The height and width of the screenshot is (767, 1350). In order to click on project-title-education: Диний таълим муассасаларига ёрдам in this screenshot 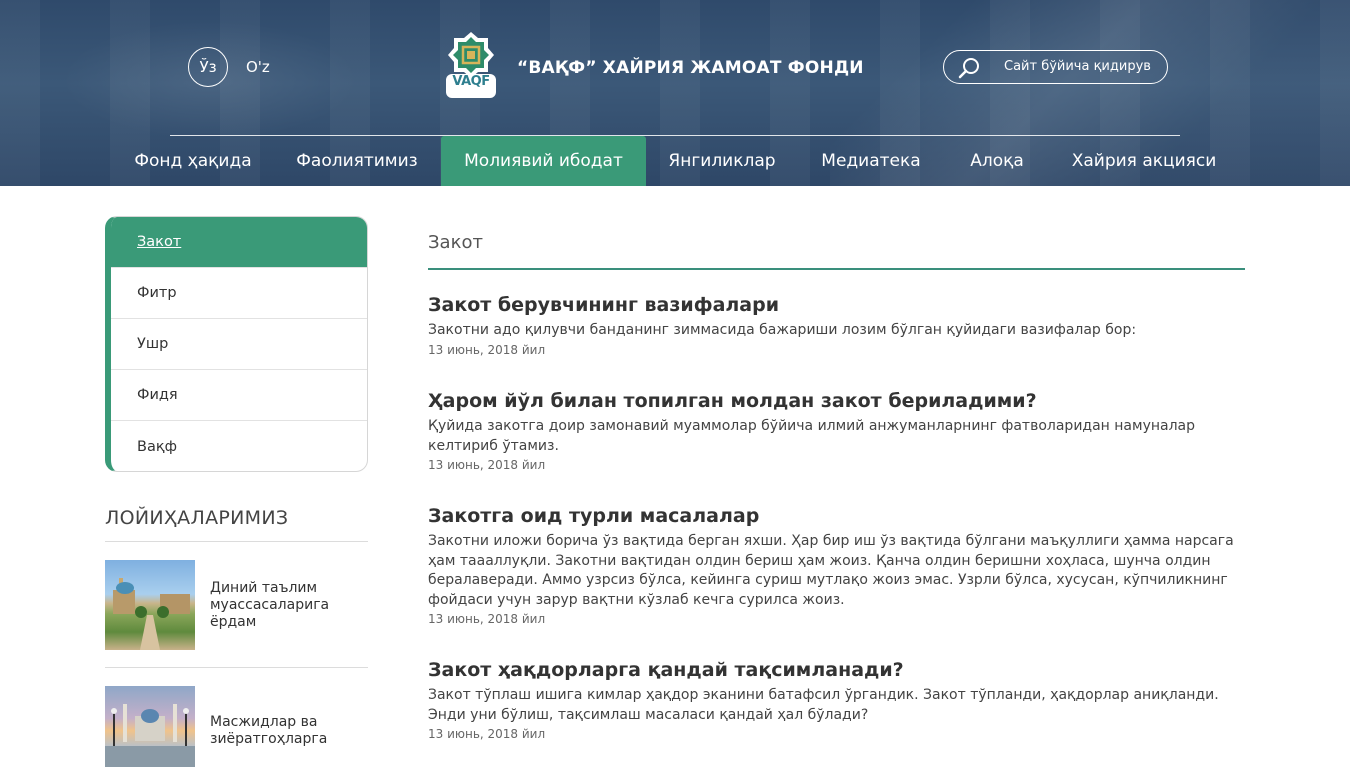, I will do `click(285, 605)`.